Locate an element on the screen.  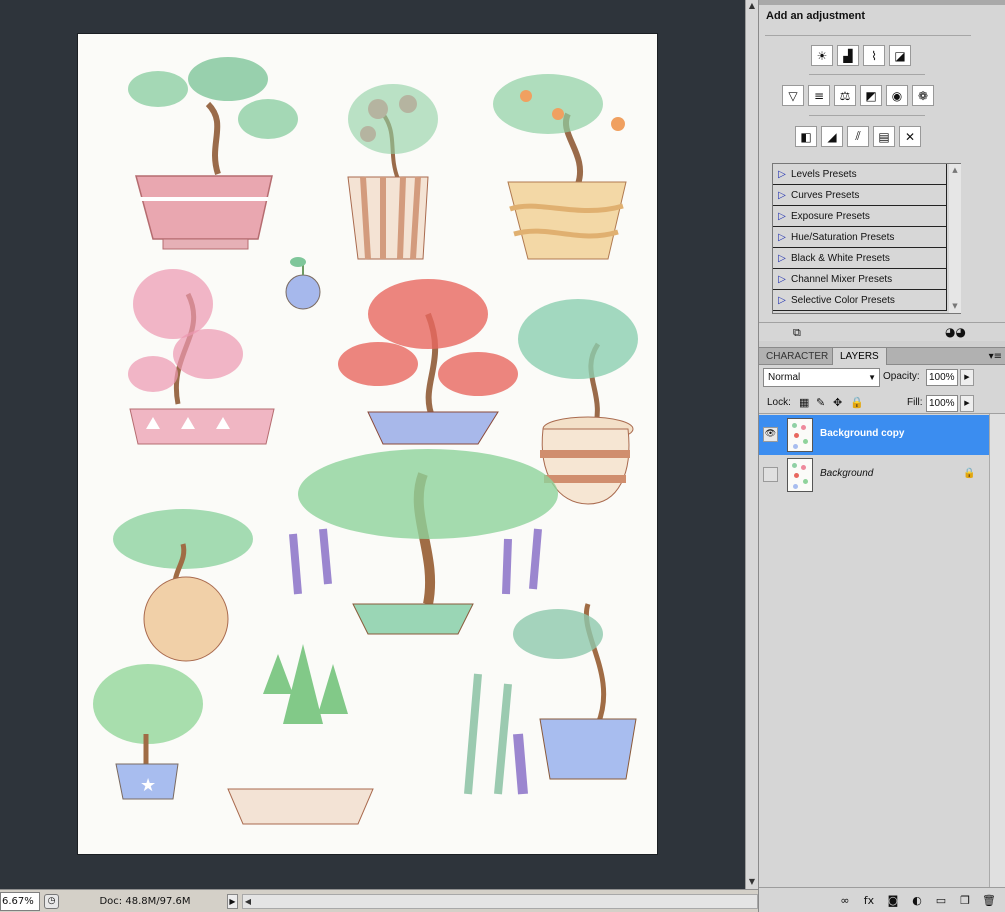
opacity-field: 100% is located at coordinates (942, 377).